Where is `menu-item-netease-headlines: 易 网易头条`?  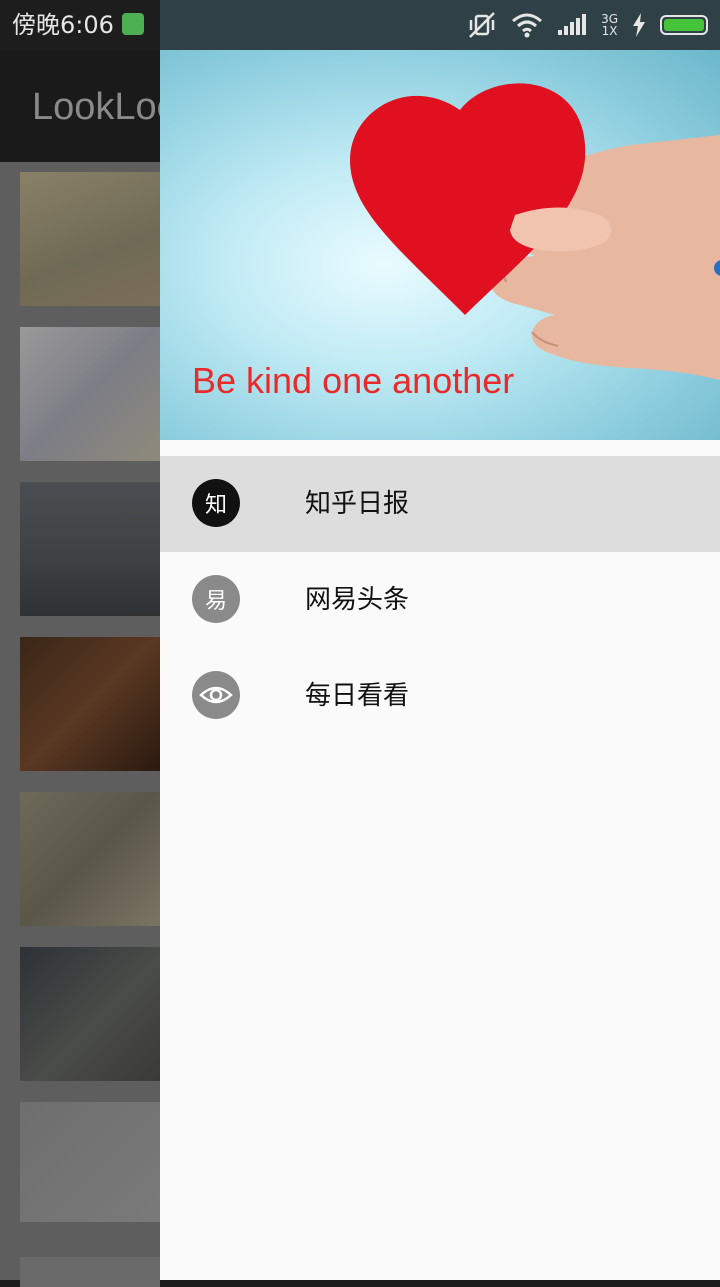 menu-item-netease-headlines: 易 网易头条 is located at coordinates (440, 600).